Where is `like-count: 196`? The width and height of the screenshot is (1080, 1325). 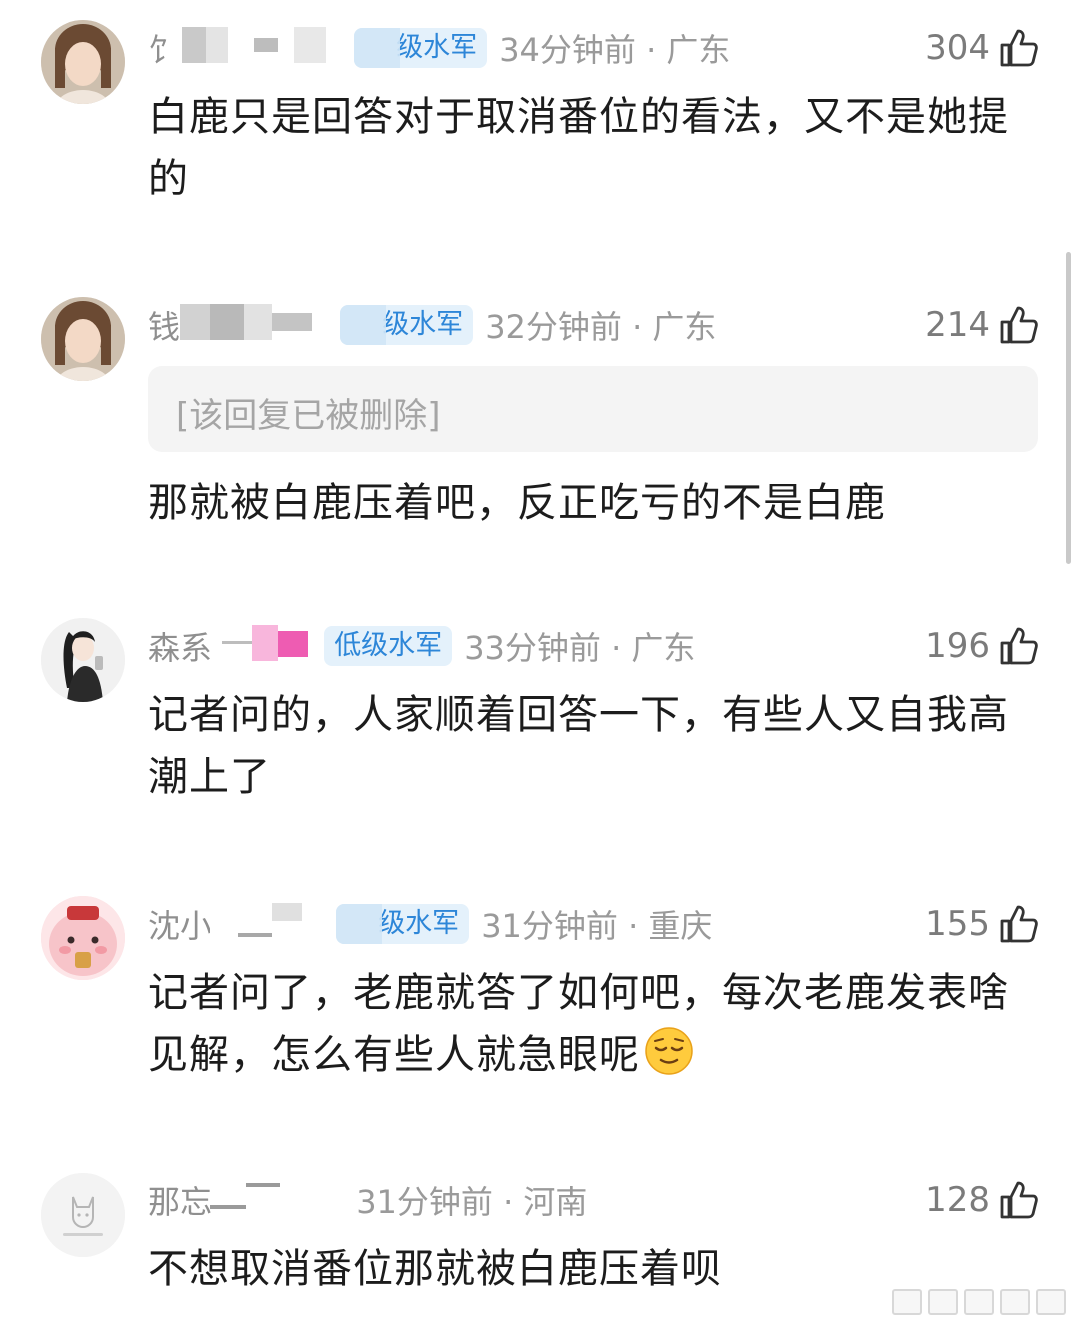 like-count: 196 is located at coordinates (957, 646).